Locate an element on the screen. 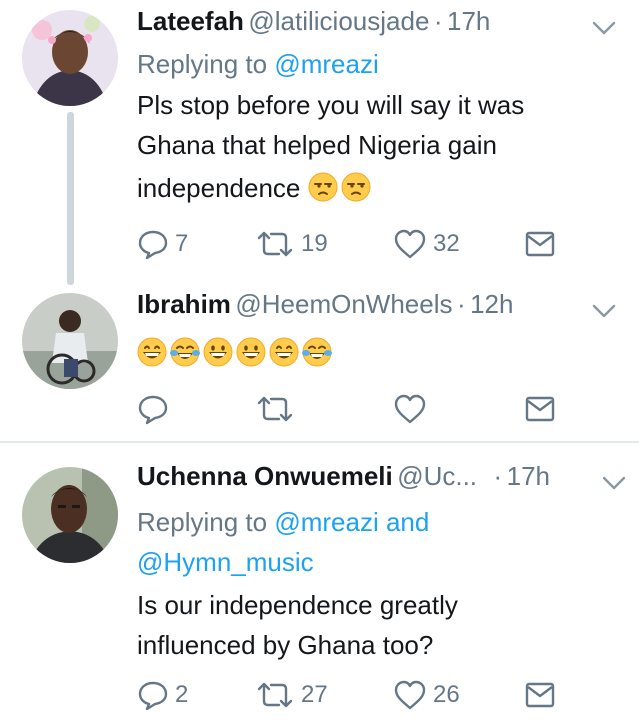 Image resolution: width=639 pixels, height=720 pixels. replying-to: Replying to @mreazi and @Hymn_music is located at coordinates (283, 542).